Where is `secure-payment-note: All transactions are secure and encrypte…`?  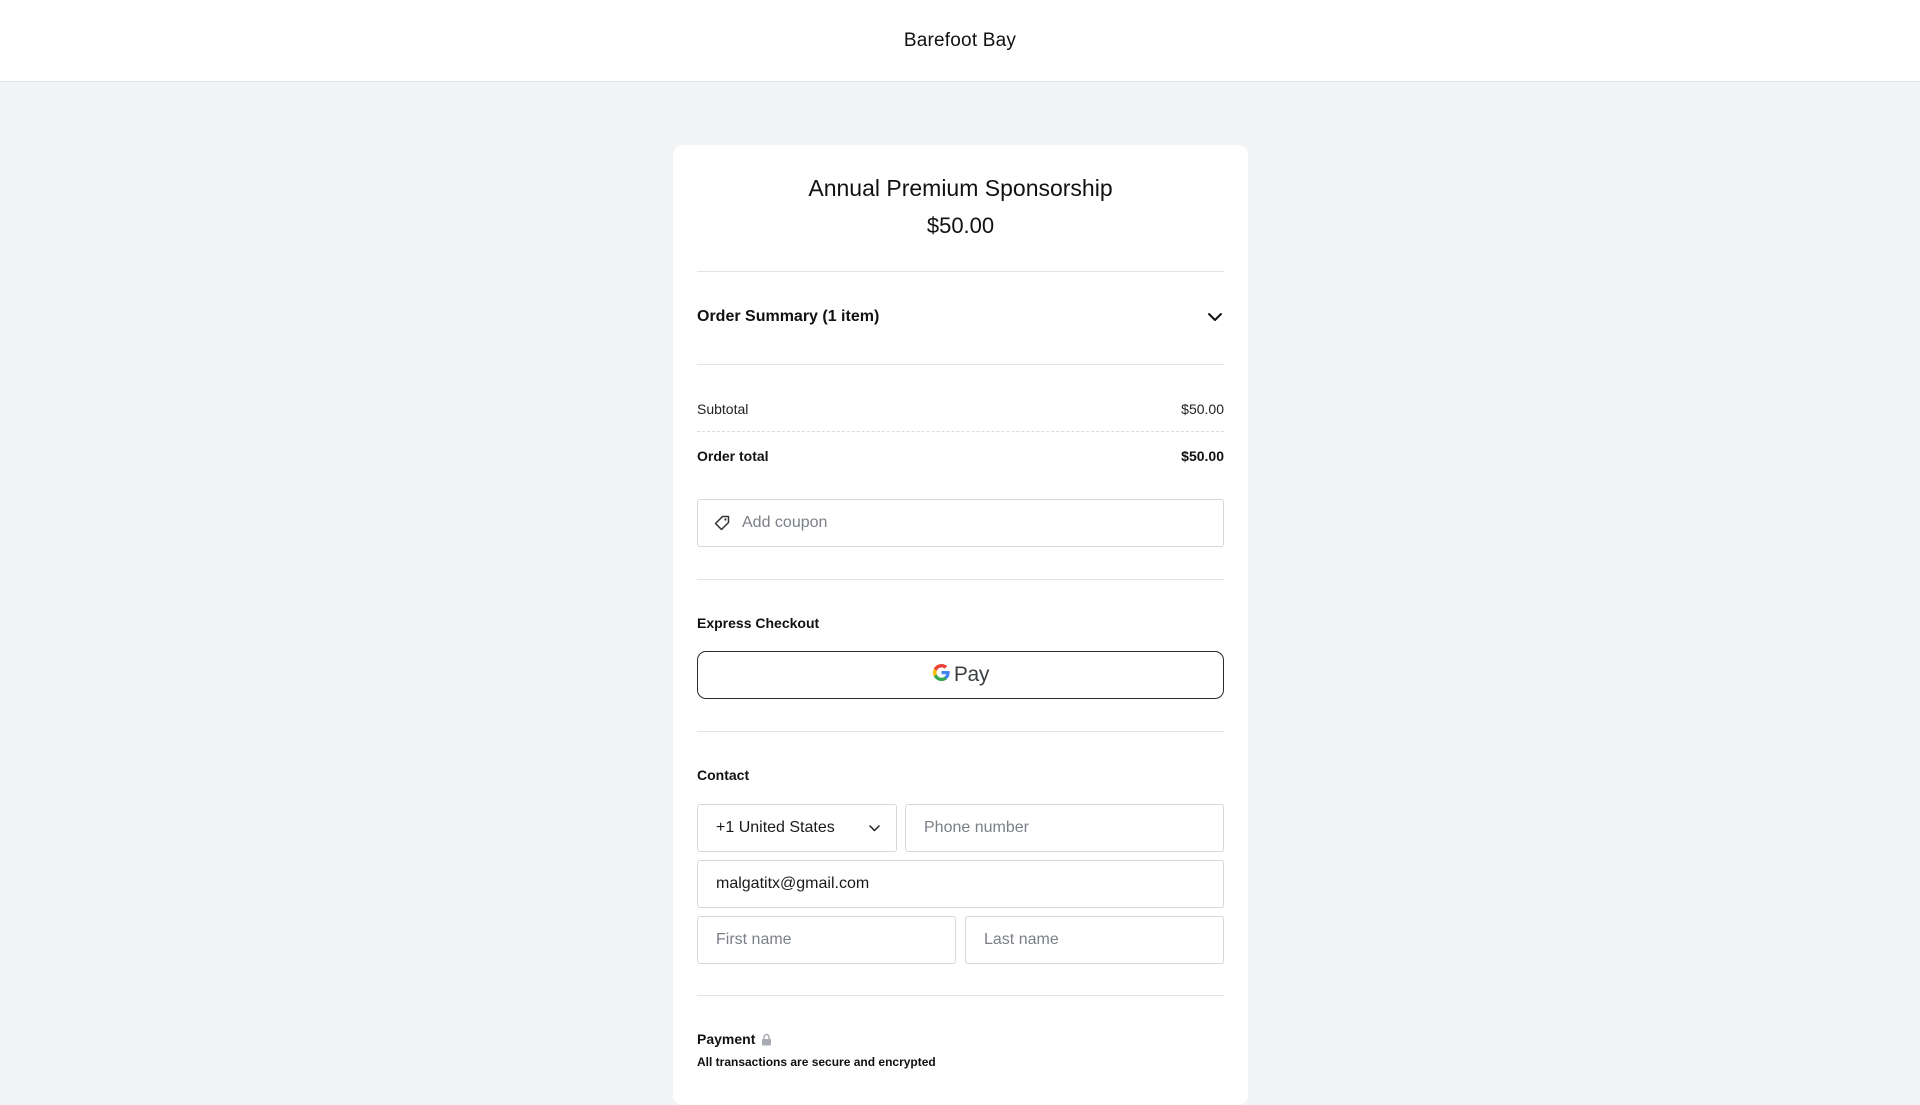 secure-payment-note: All transactions are secure and encrypte… is located at coordinates (816, 1062).